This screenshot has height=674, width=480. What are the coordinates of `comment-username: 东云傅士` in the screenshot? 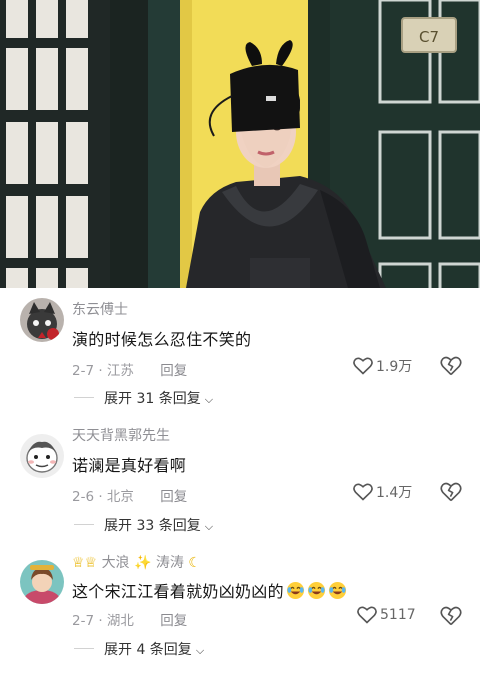 It's located at (100, 309).